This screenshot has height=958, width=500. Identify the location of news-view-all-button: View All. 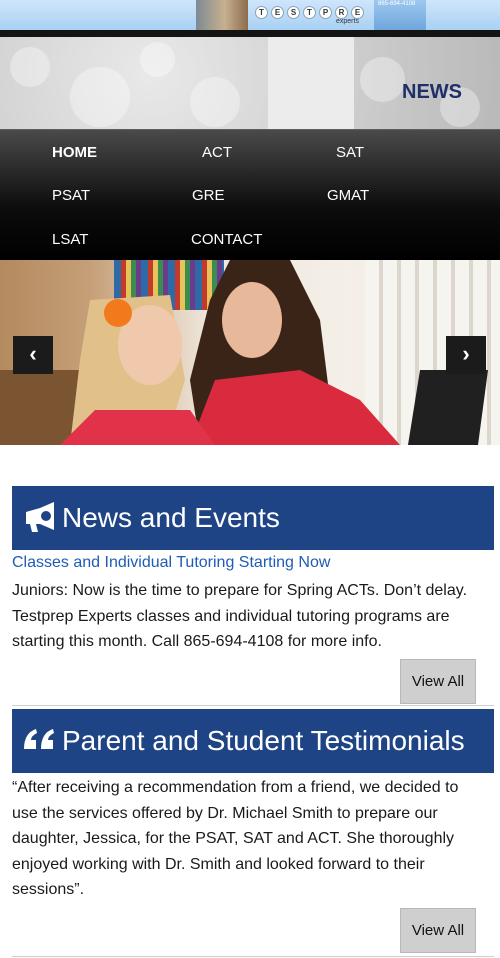
(438, 681).